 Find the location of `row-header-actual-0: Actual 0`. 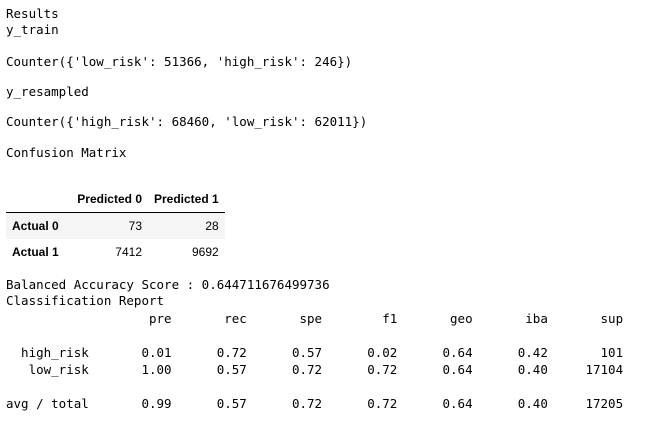

row-header-actual-0: Actual 0 is located at coordinates (35, 226).